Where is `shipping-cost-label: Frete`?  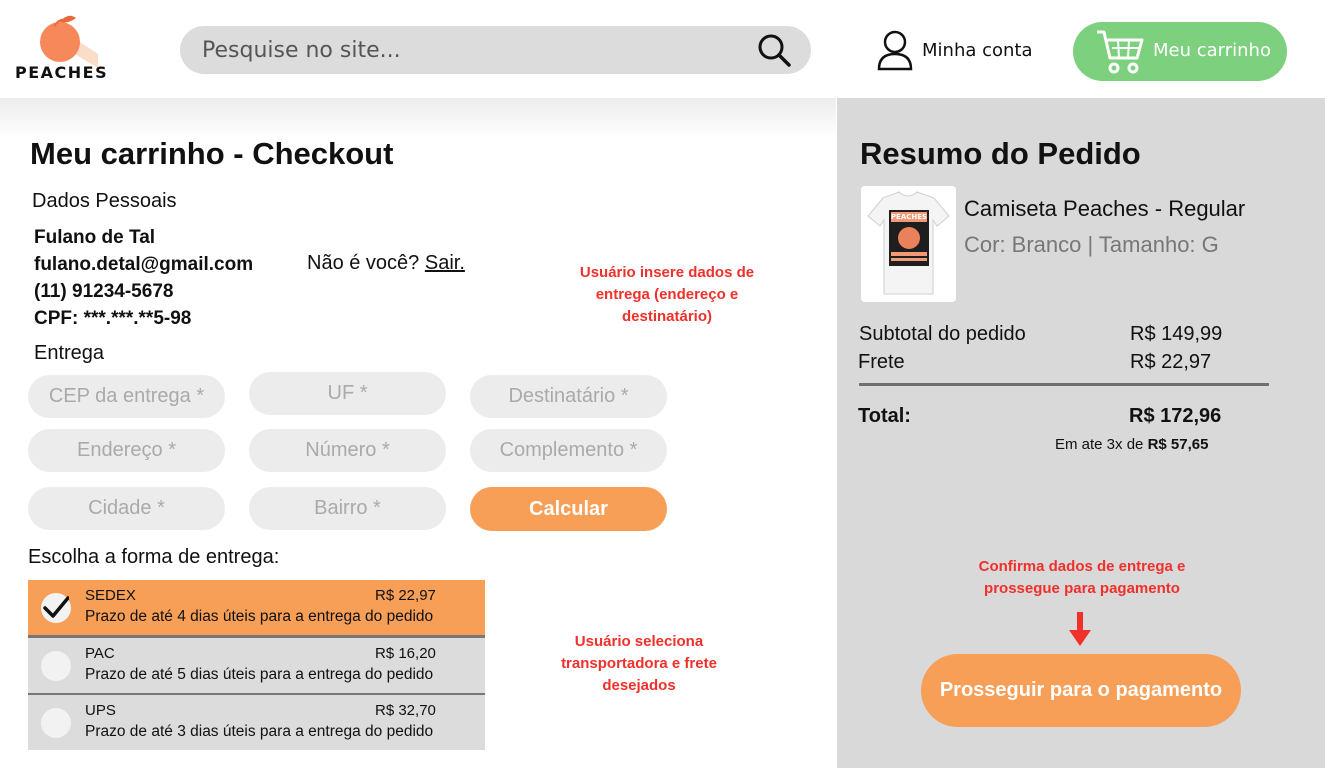
shipping-cost-label: Frete is located at coordinates (881, 362).